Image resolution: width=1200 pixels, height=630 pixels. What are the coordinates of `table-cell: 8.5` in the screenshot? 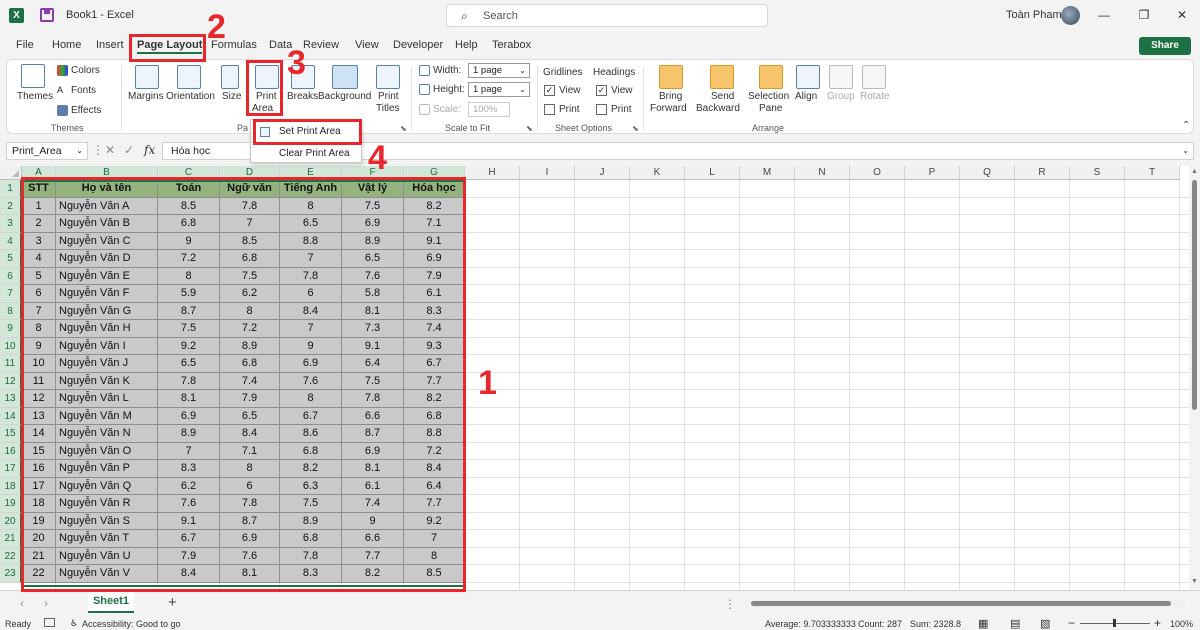 It's located at (250, 241).